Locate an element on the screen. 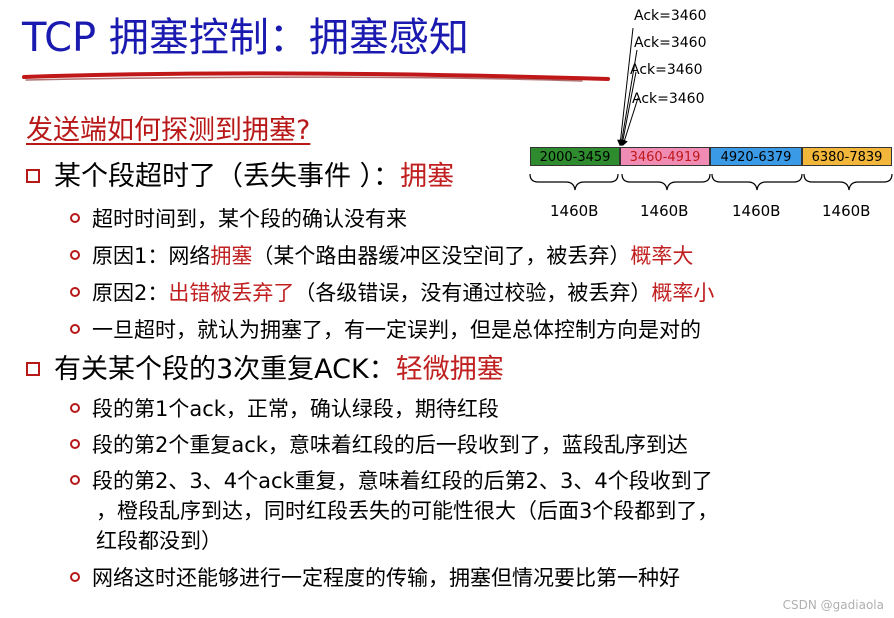 This screenshot has height=618, width=894. sub-bullet: 段的第2个重复ack，意味着红段的后一段收到了，蓝段乱序到达 is located at coordinates (379, 445).